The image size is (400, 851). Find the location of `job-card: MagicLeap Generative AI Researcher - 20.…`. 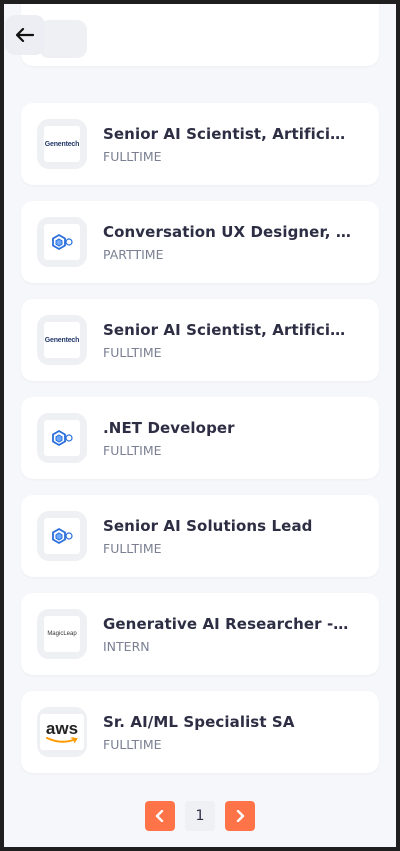

job-card: MagicLeap Generative AI Researcher - 20.… is located at coordinates (200, 634).